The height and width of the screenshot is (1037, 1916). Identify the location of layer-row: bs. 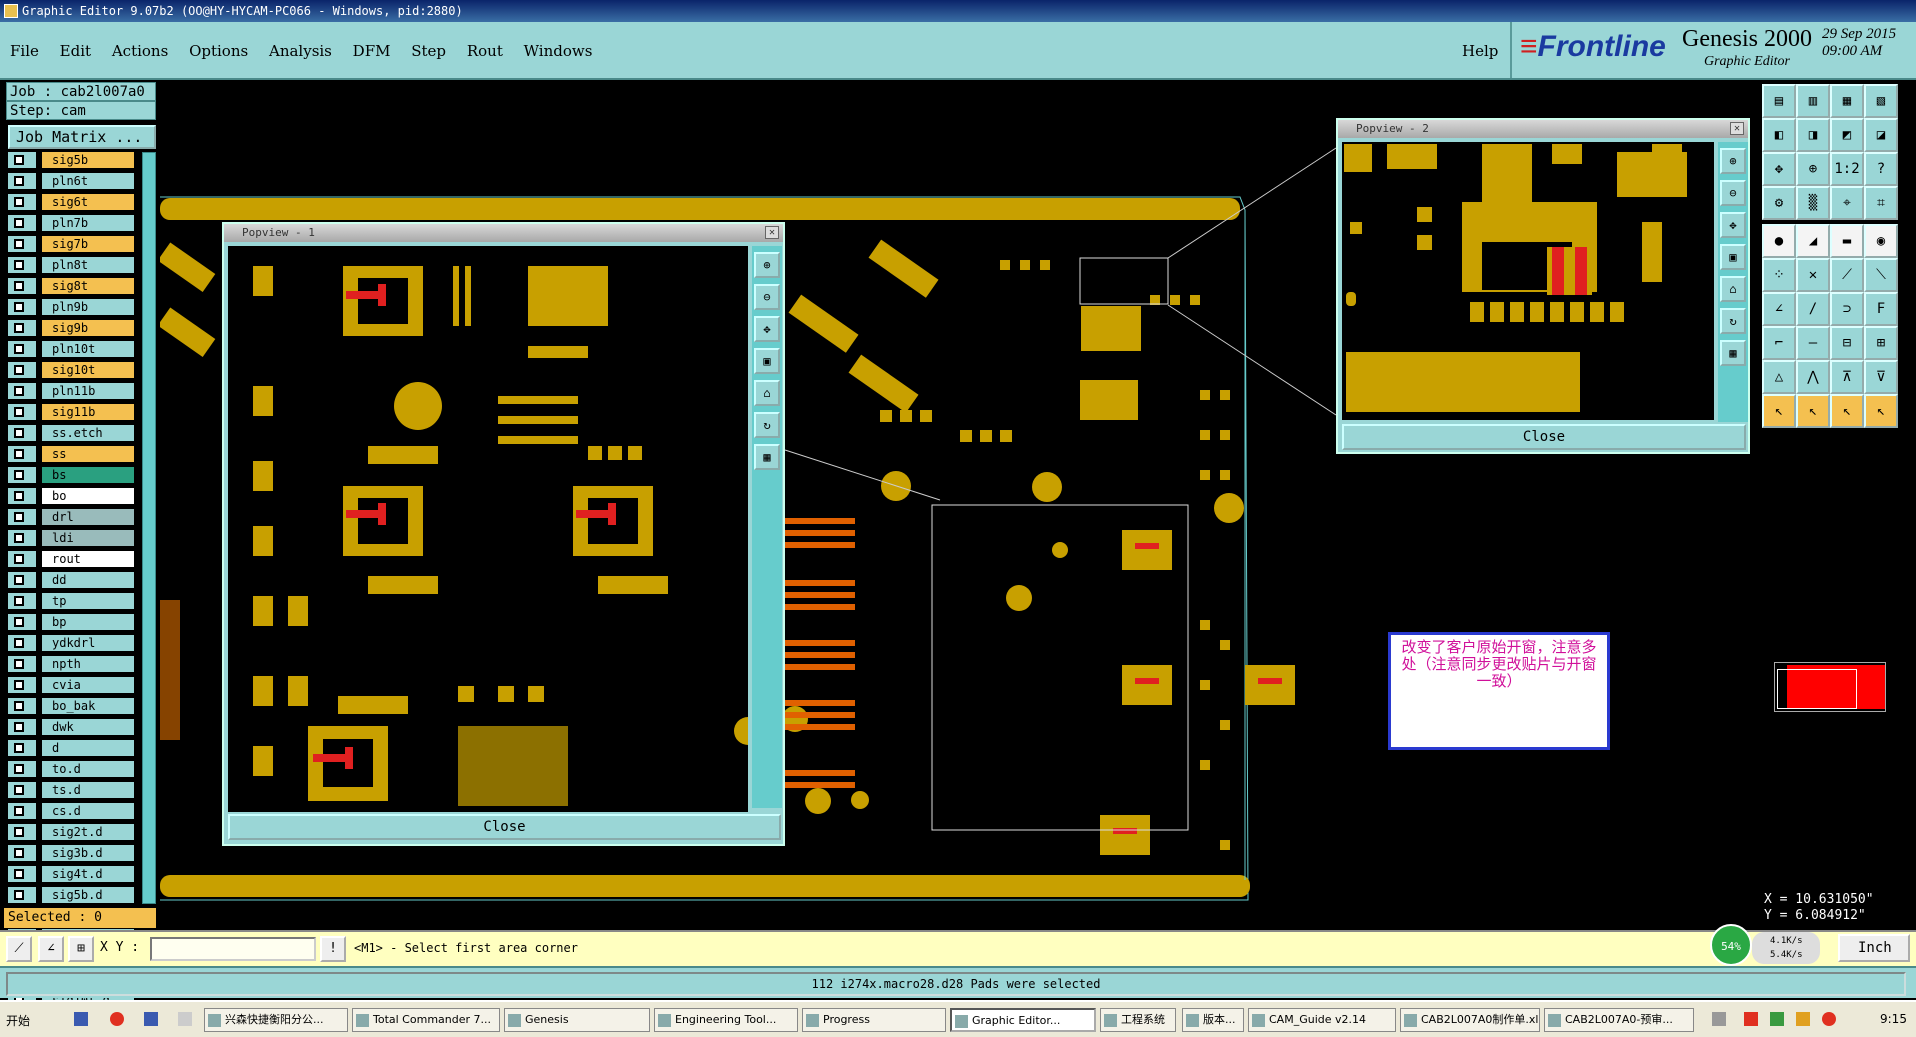
(75, 475).